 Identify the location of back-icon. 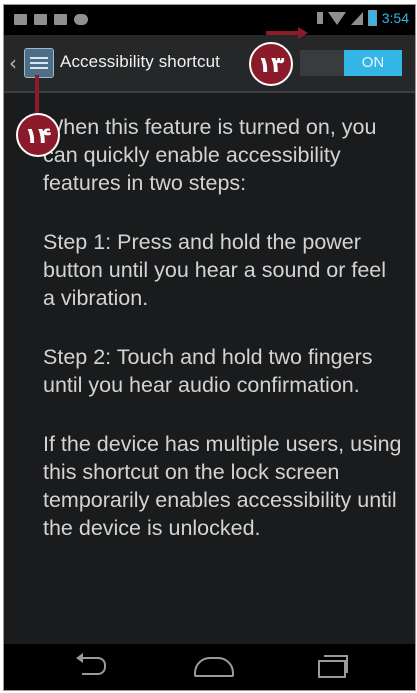
(94, 666).